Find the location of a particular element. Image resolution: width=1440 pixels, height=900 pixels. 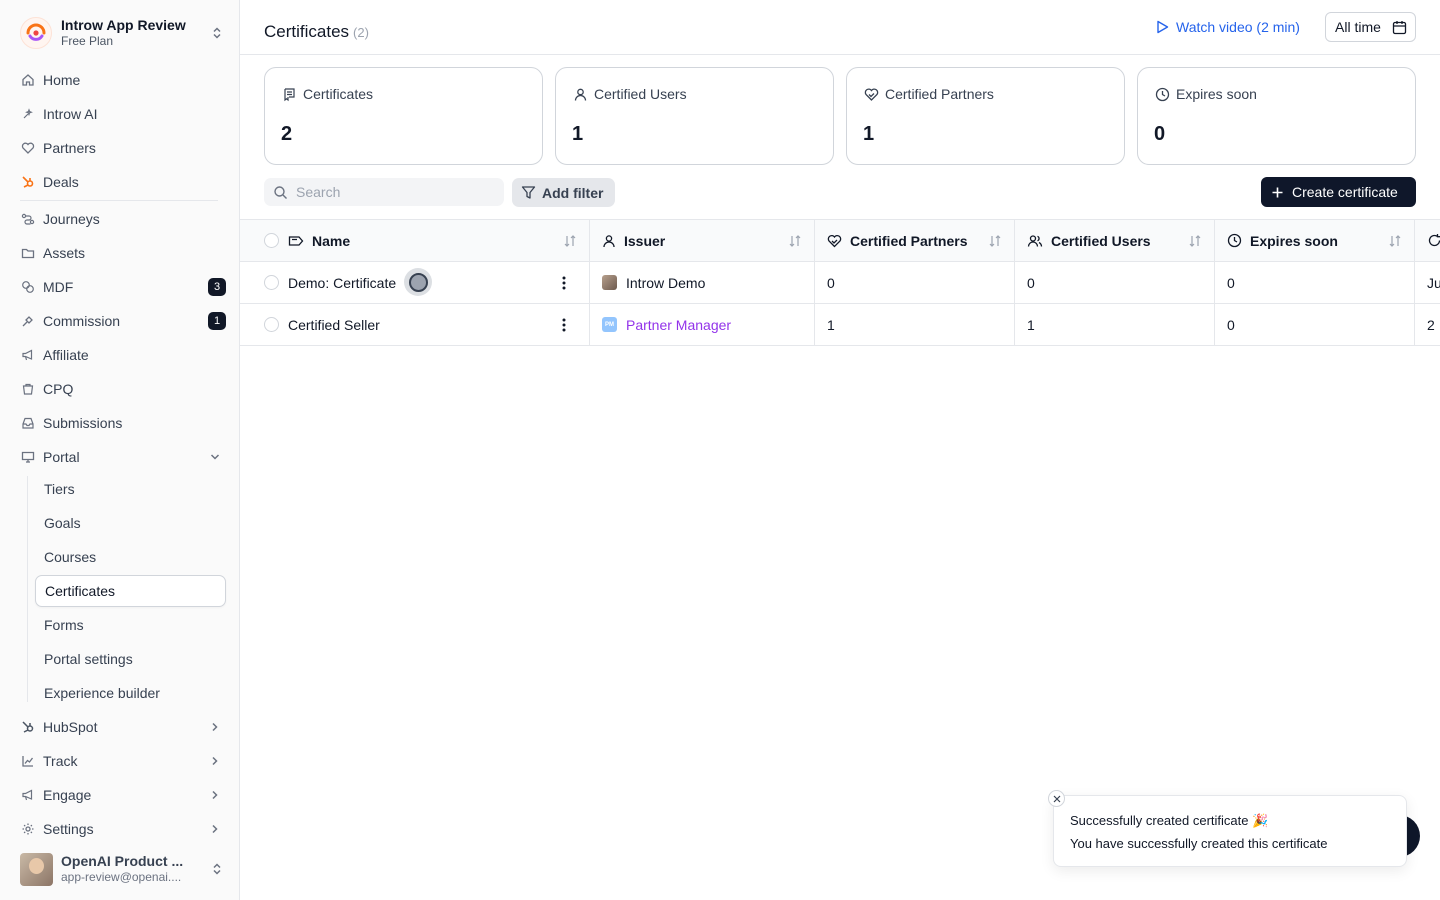

column-header-issuer: Issuer is located at coordinates (702, 240).